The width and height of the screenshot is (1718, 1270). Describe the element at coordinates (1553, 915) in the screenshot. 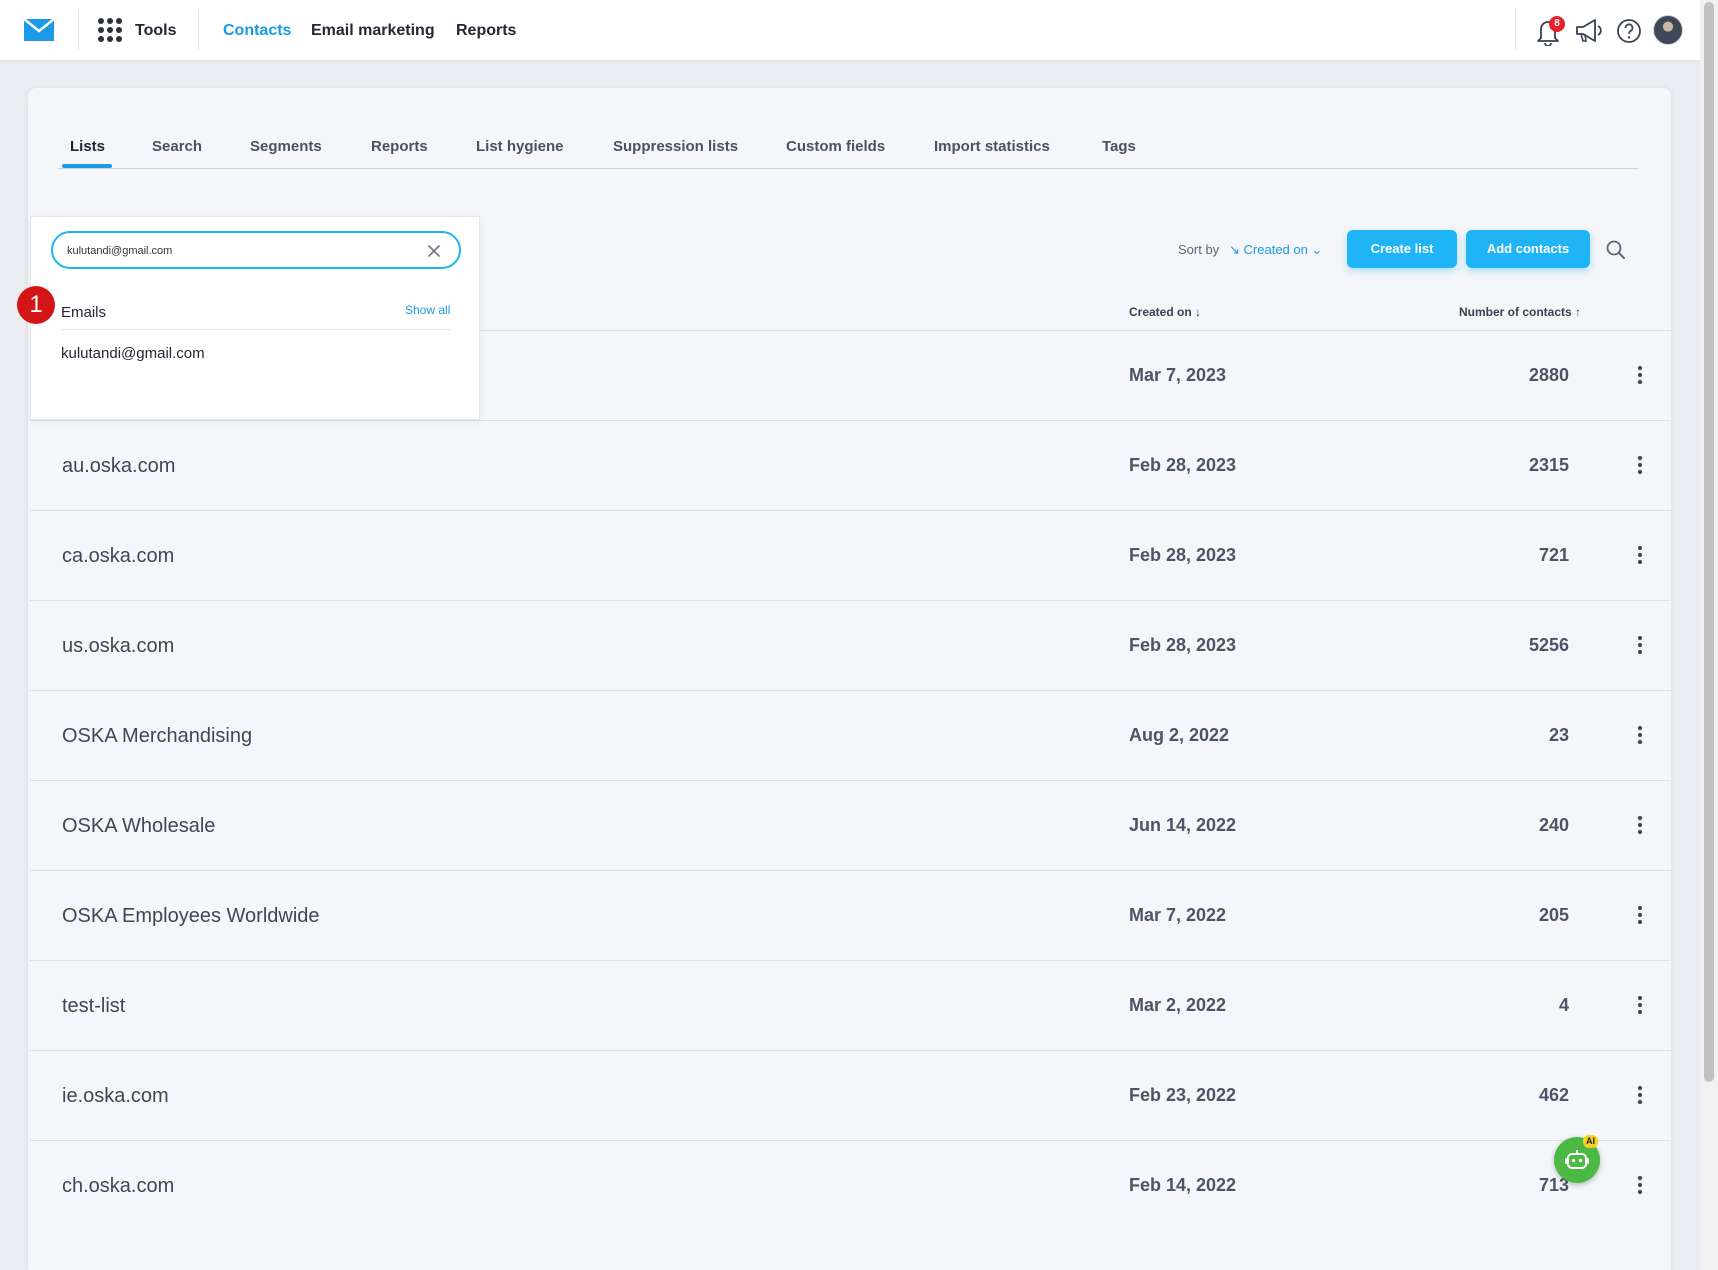

I see `list-contact-count: 205` at that location.